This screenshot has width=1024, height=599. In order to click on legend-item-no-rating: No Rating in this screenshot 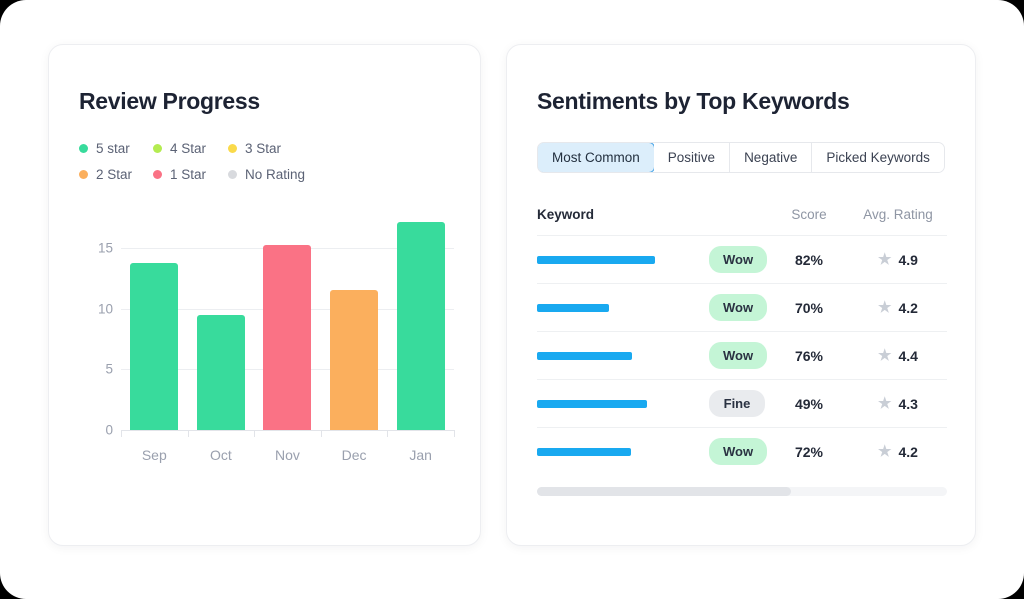, I will do `click(273, 174)`.